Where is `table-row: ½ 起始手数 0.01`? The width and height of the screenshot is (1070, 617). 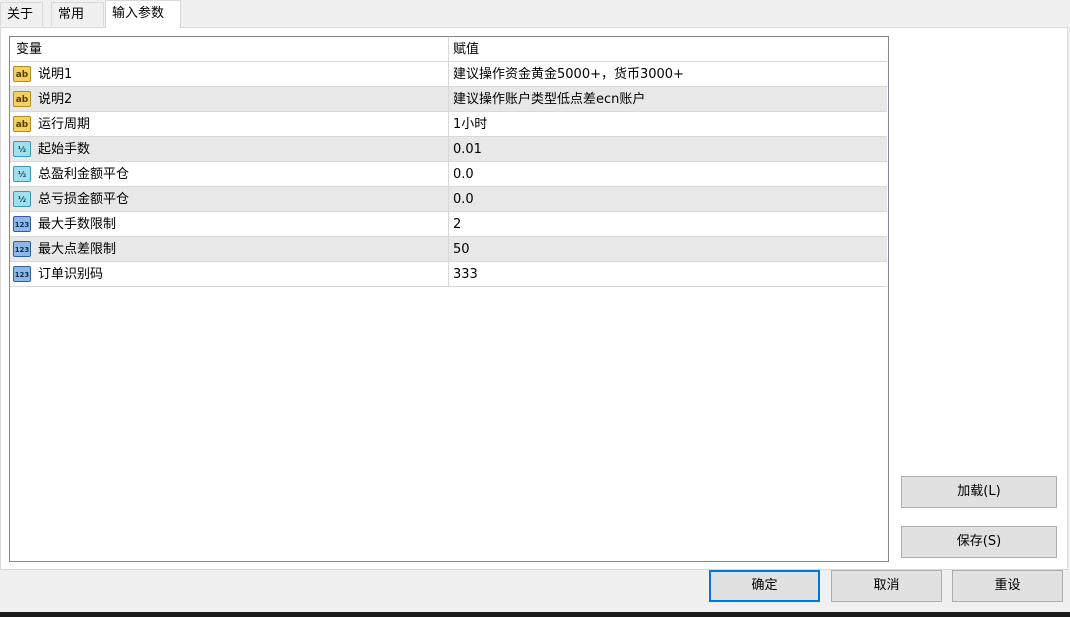 table-row: ½ 起始手数 0.01 is located at coordinates (448, 149).